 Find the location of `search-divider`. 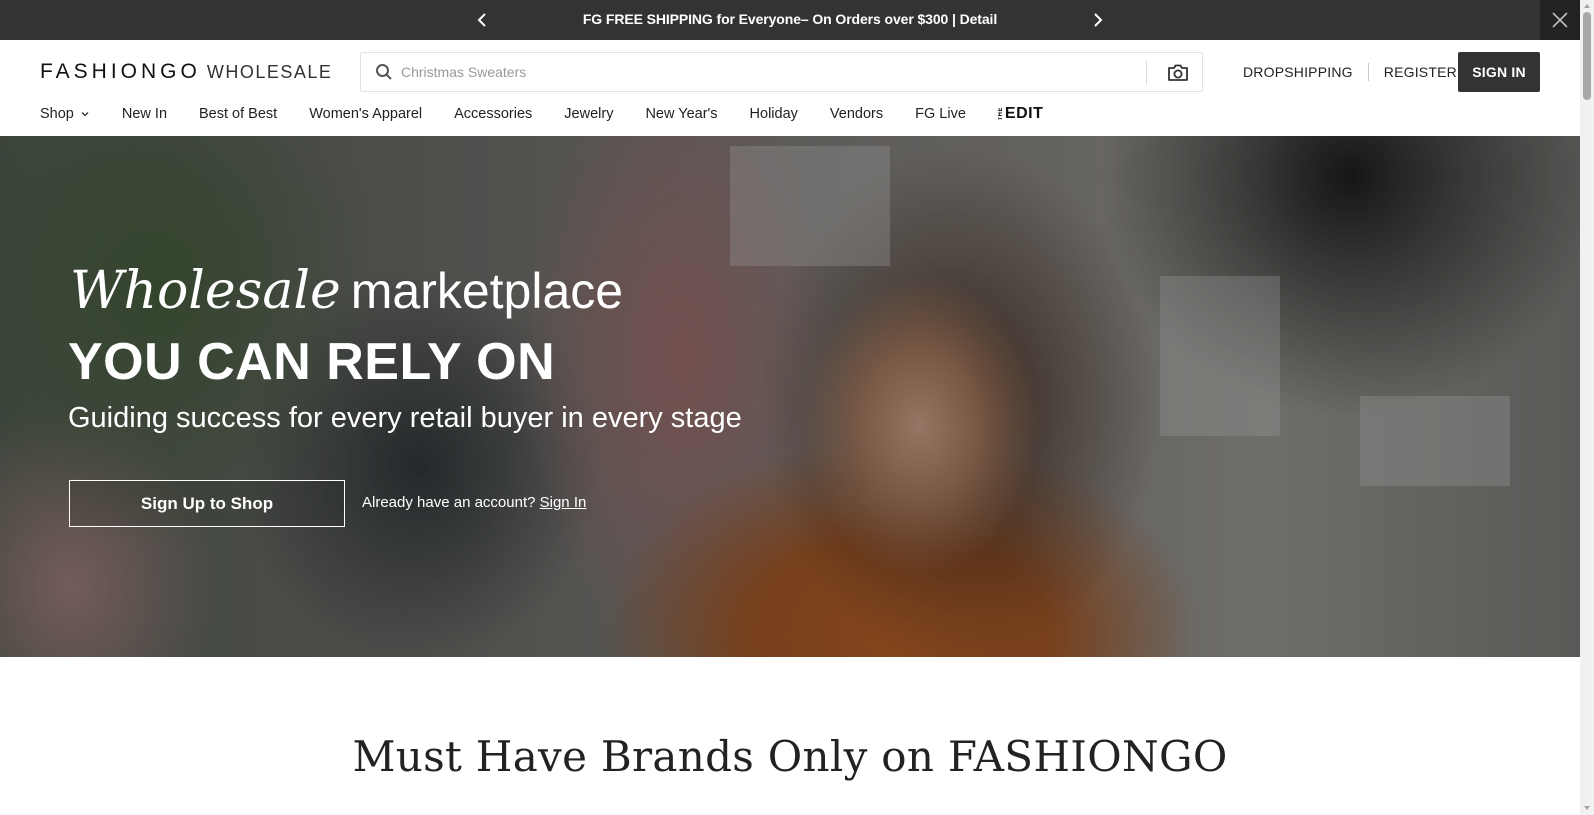

search-divider is located at coordinates (1146, 73).